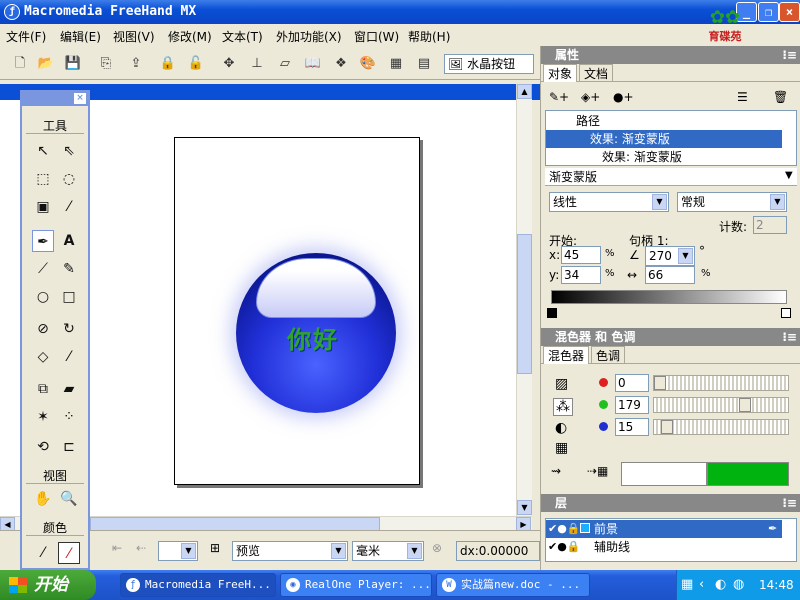 The width and height of the screenshot is (800, 600). What do you see at coordinates (560, 73) in the screenshot?
I see `tab-object: 对象` at bounding box center [560, 73].